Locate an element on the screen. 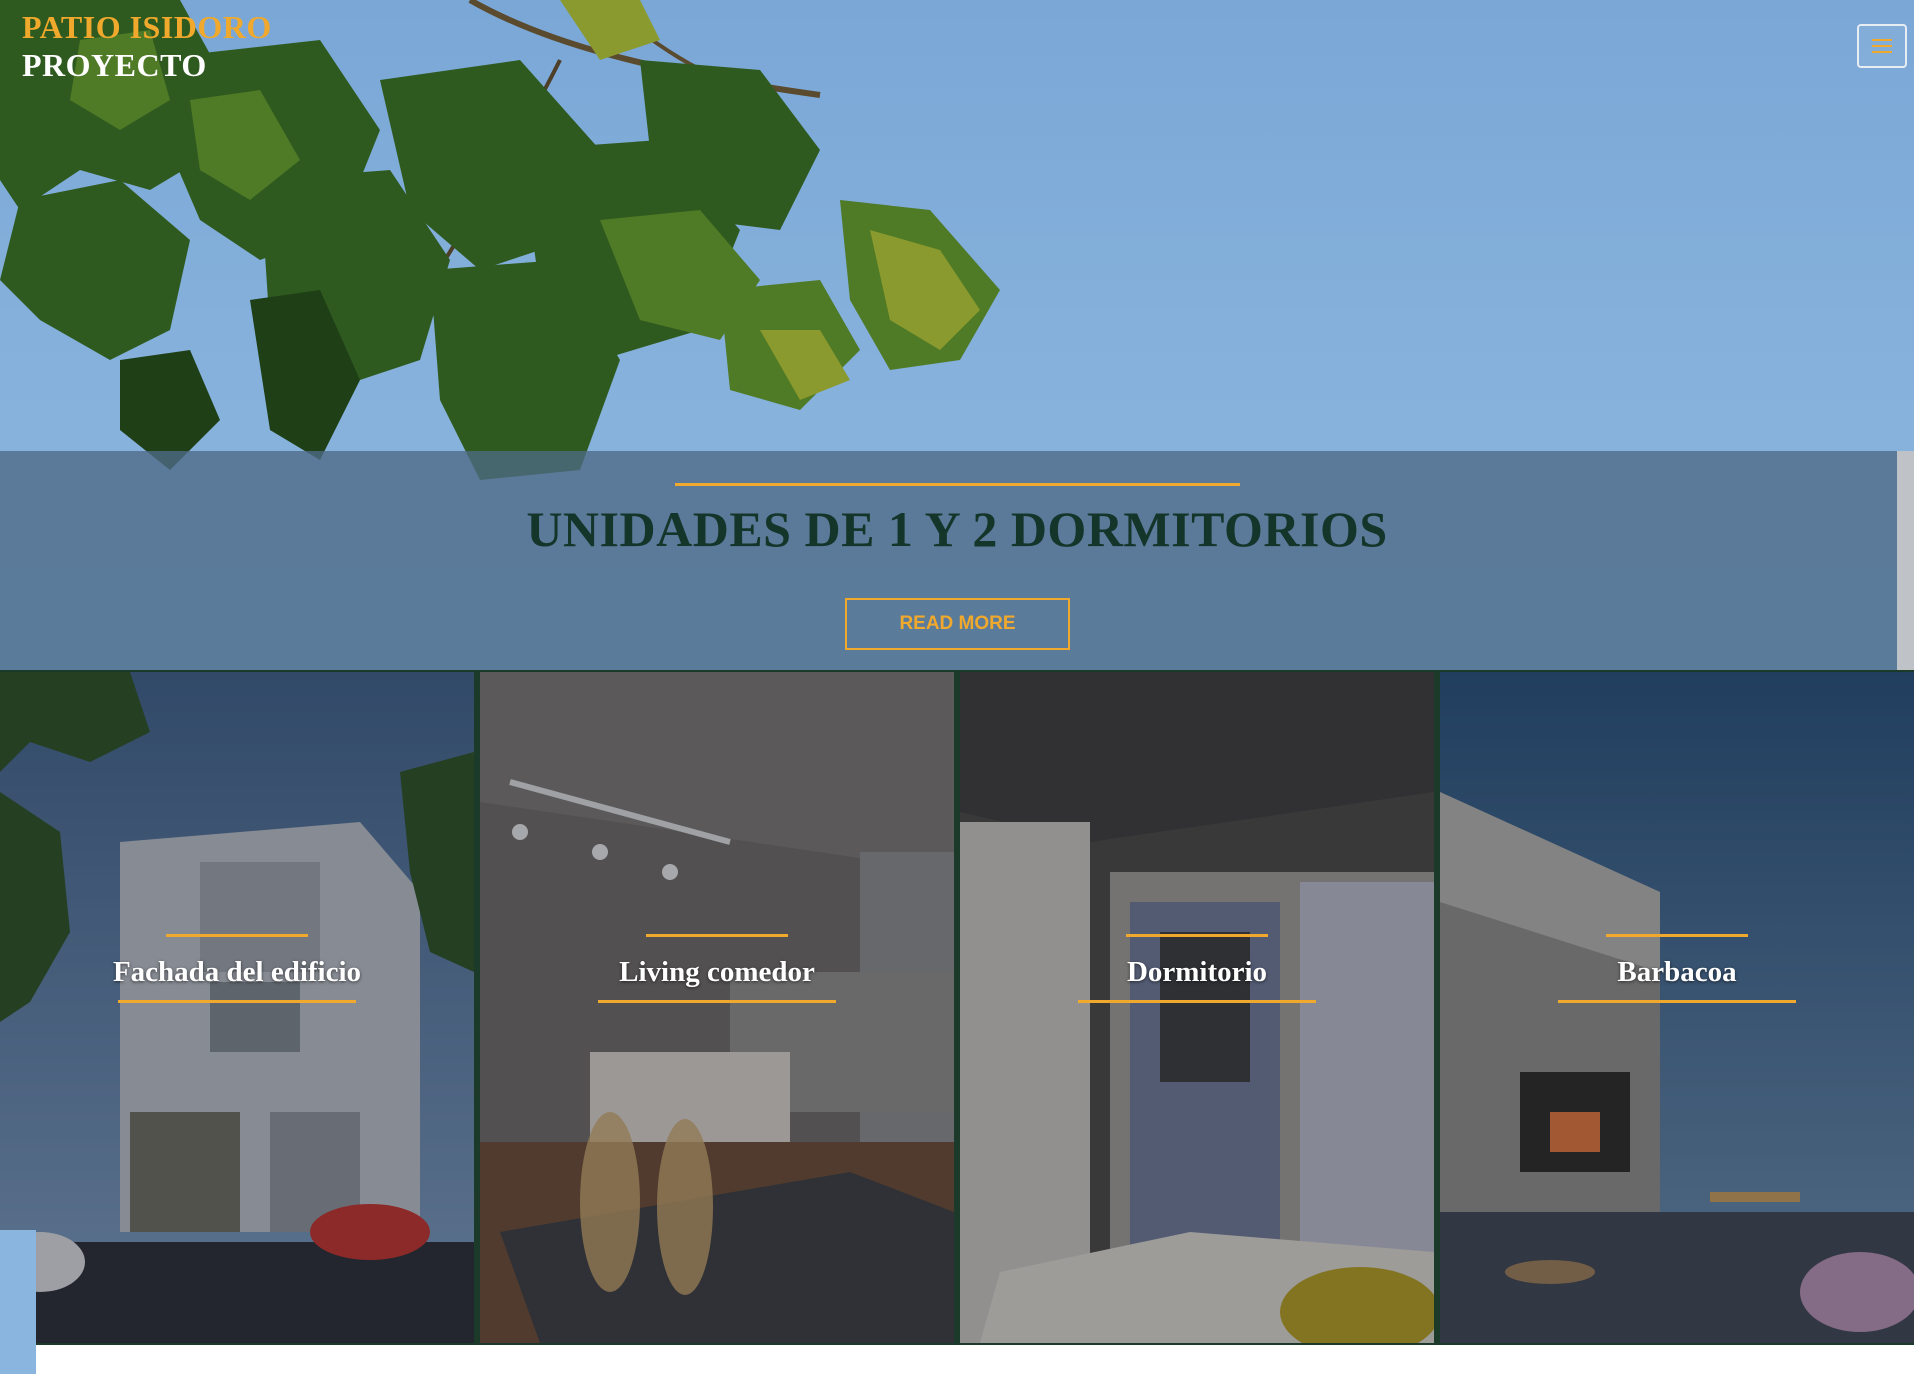 The height and width of the screenshot is (1374, 1914). background-edge is located at coordinates (18, 1302).